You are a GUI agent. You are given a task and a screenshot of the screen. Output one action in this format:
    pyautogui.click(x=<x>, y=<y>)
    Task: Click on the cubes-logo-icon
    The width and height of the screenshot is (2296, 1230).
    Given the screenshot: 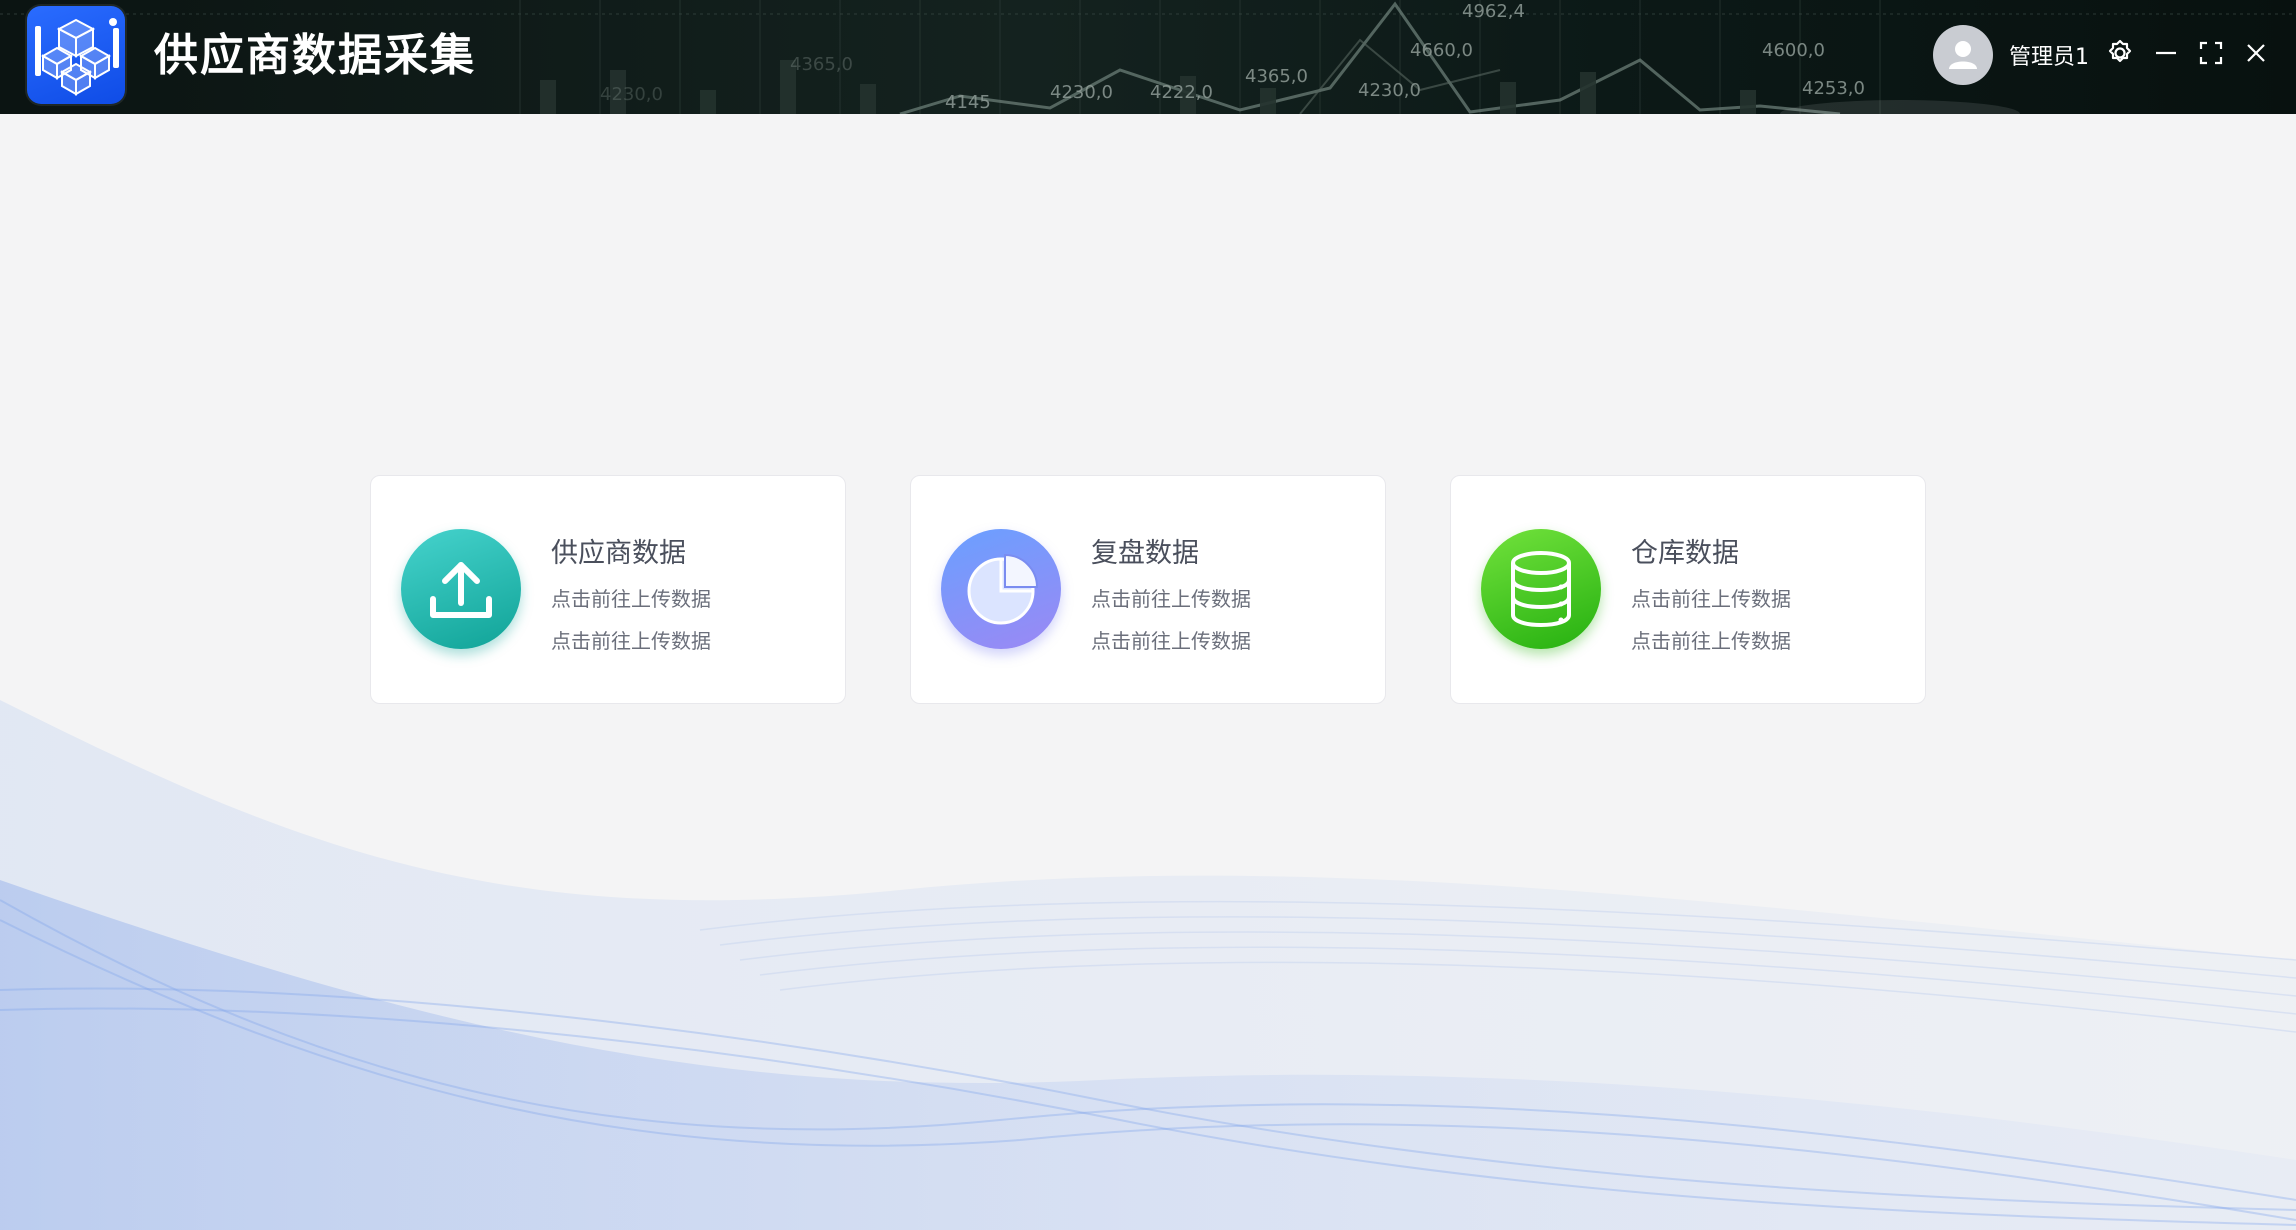 What is the action you would take?
    pyautogui.click(x=77, y=57)
    